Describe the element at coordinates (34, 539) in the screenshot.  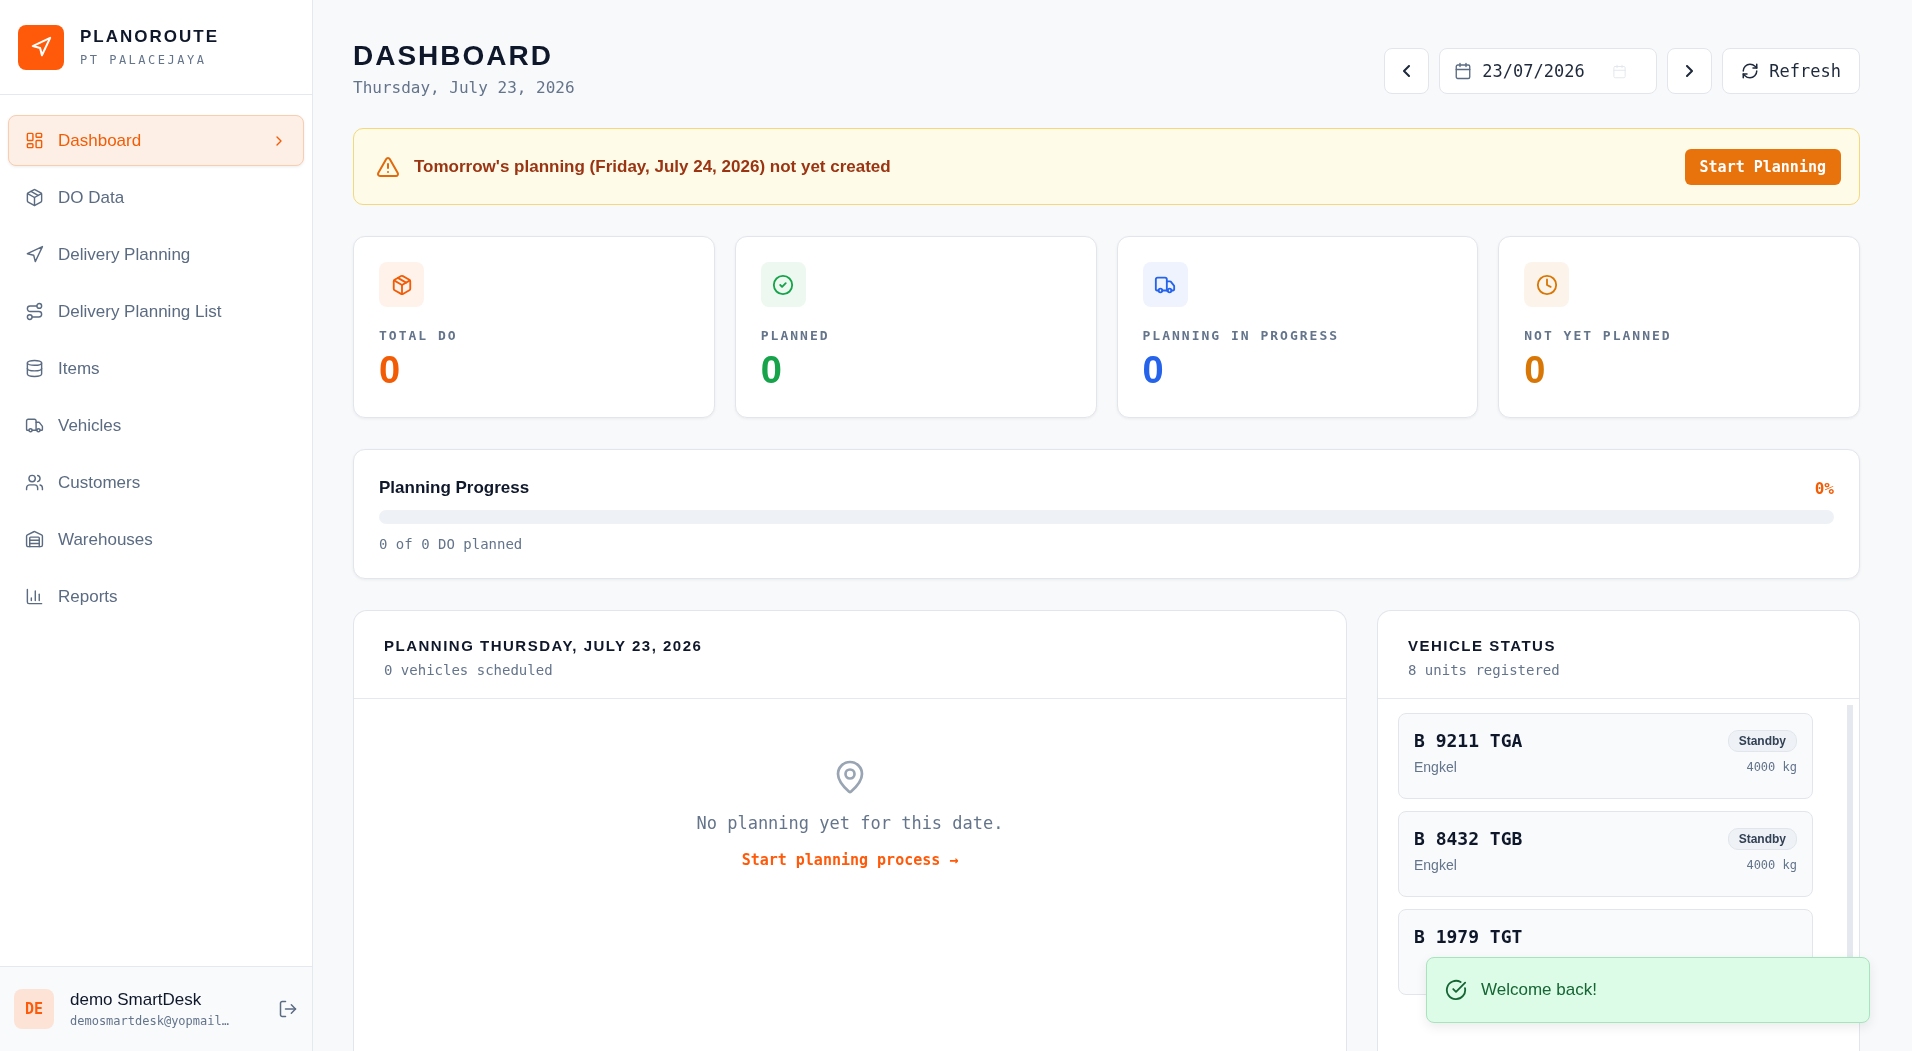
I see `warehouse-icon` at that location.